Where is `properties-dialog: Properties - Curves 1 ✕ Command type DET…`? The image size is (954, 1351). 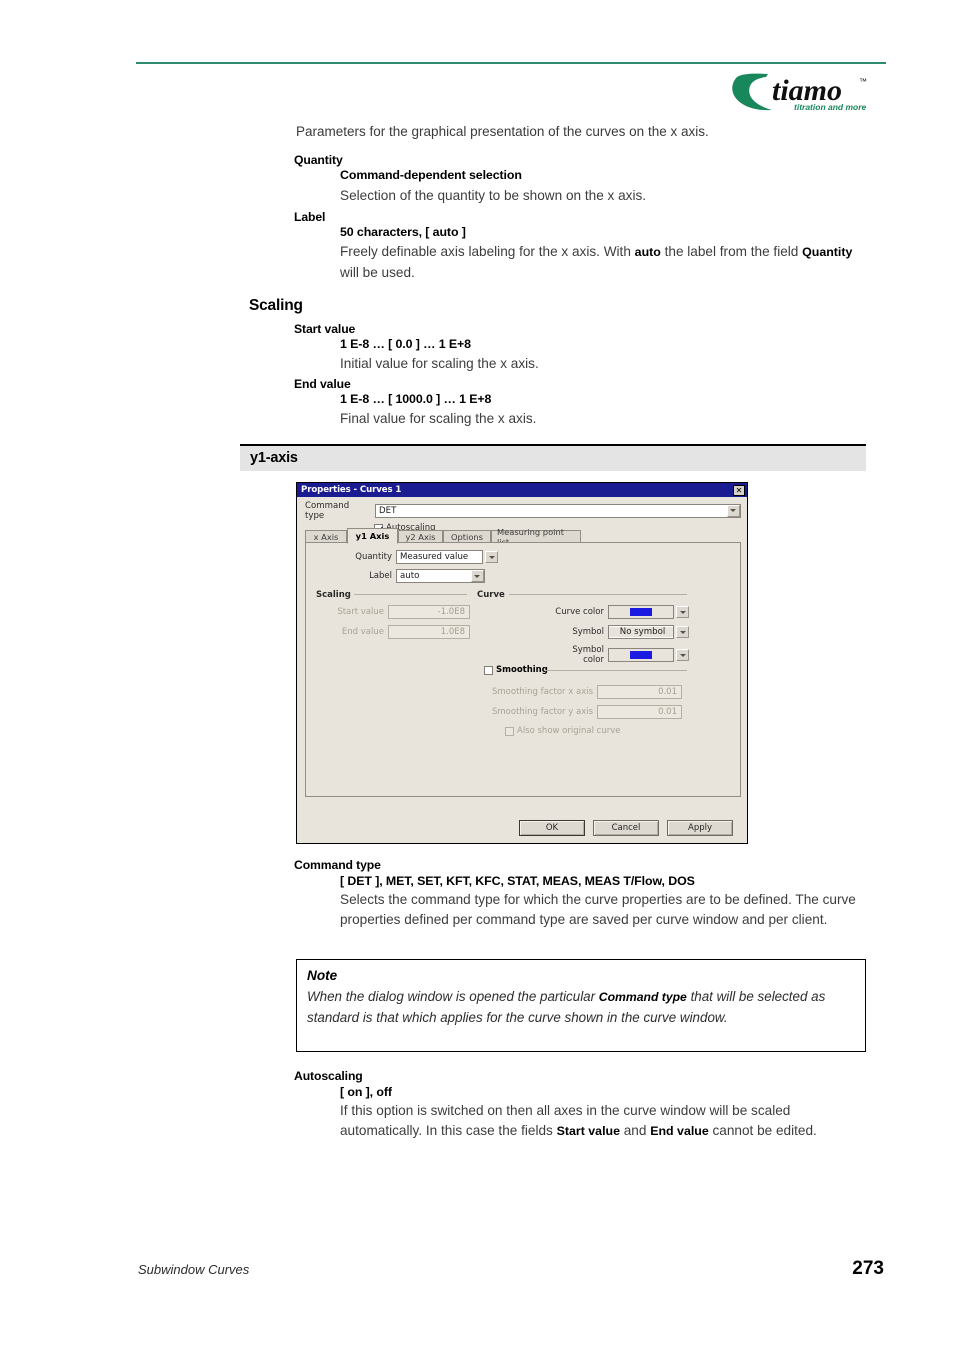
properties-dialog: Properties - Curves 1 ✕ Command type DET… is located at coordinates (522, 663).